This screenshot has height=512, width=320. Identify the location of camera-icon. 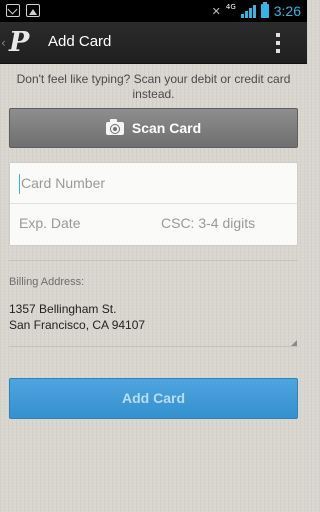
(114, 126).